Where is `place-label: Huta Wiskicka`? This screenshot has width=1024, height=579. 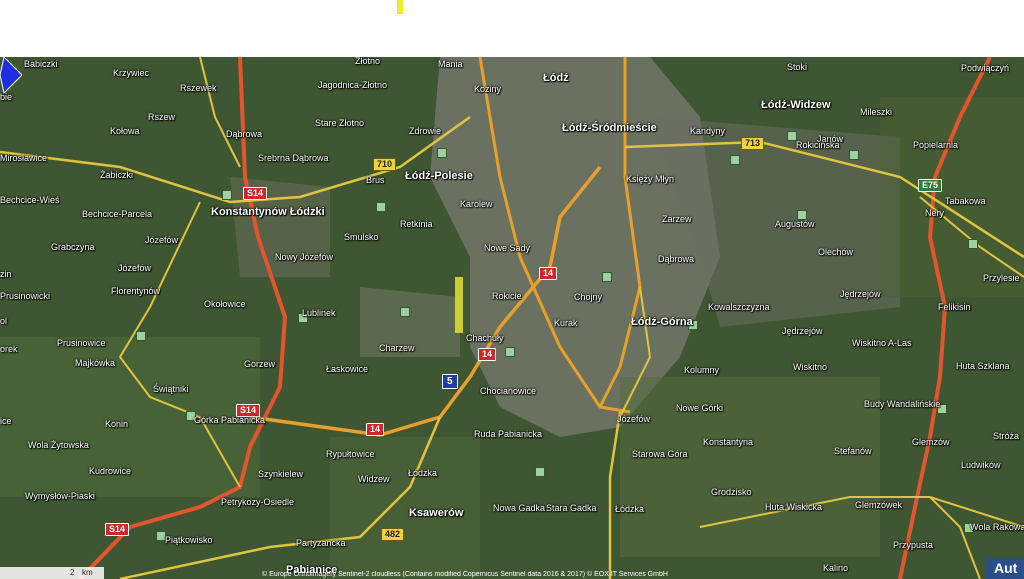 place-label: Huta Wiskicka is located at coordinates (794, 507).